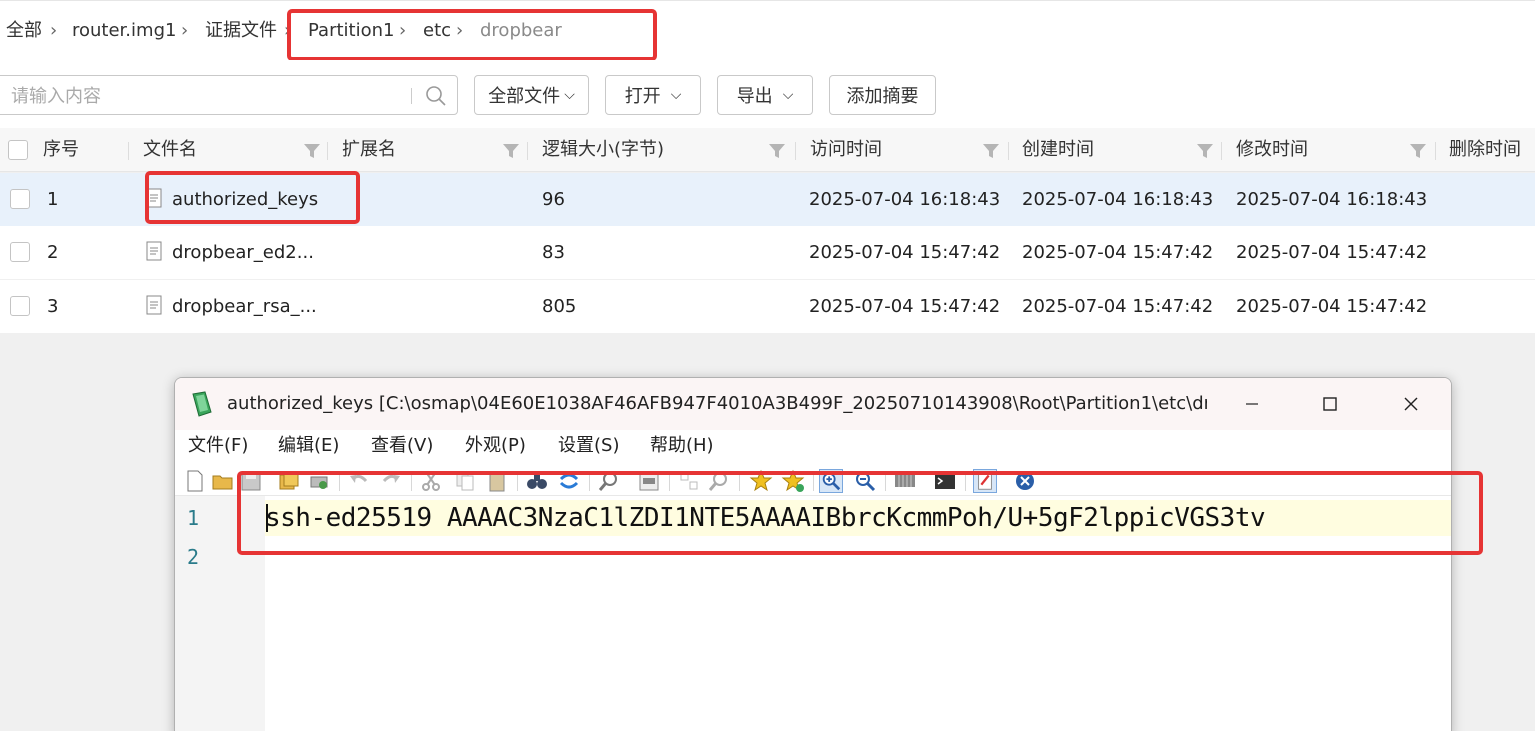  Describe the element at coordinates (391, 481) in the screenshot. I see `redo-icon` at that location.